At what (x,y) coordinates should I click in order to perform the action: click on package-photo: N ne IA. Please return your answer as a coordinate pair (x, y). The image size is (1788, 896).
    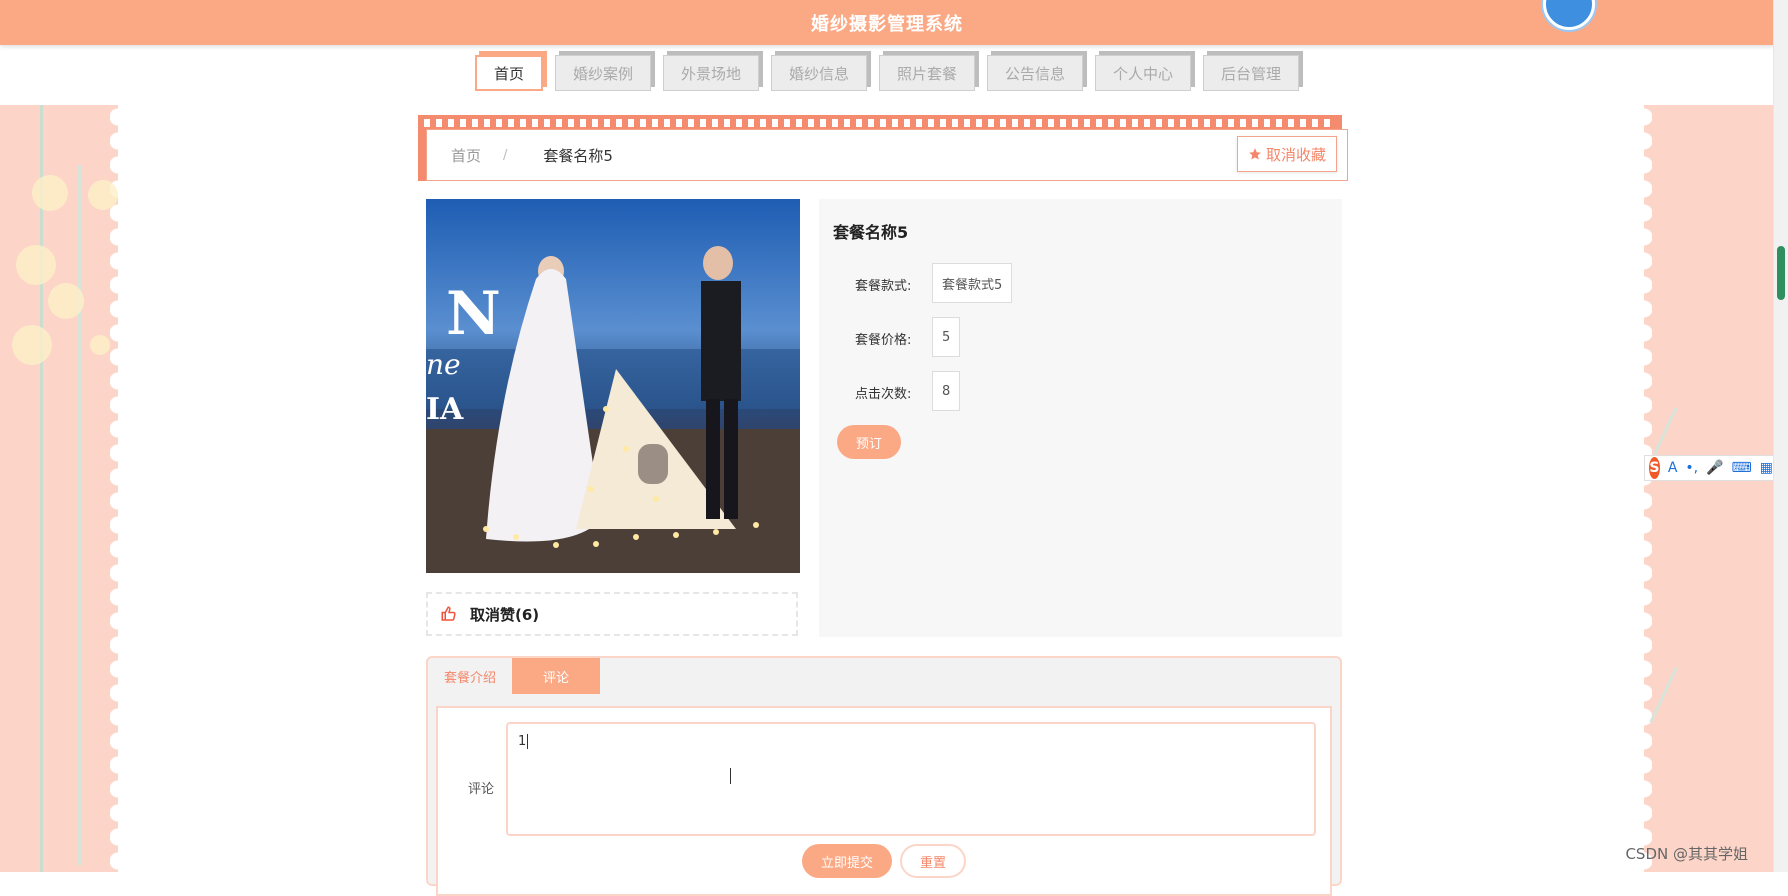
    Looking at the image, I should click on (613, 386).